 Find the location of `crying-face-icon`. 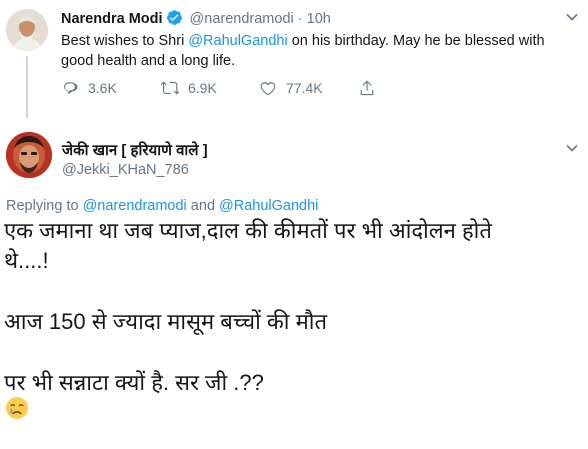

crying-face-icon is located at coordinates (17, 408).